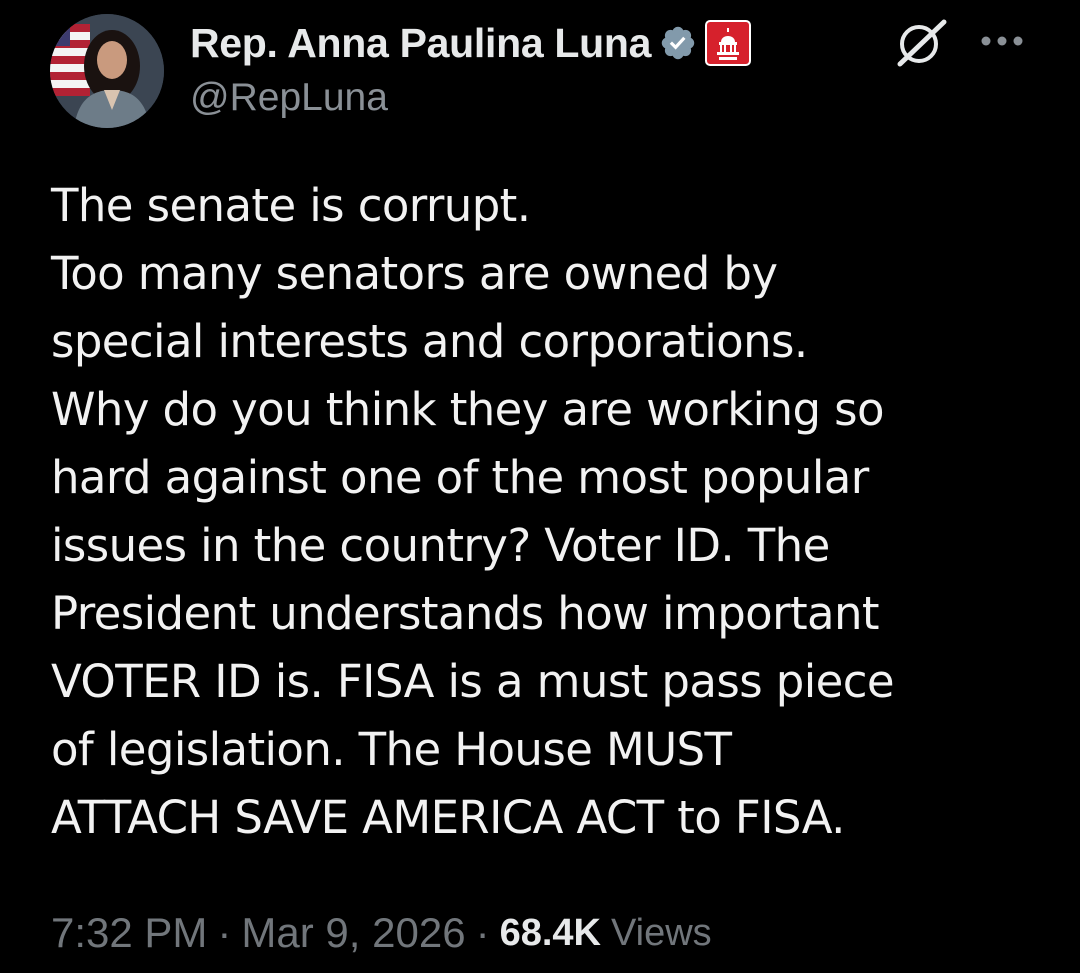  I want to click on author-avatar, so click(107, 71).